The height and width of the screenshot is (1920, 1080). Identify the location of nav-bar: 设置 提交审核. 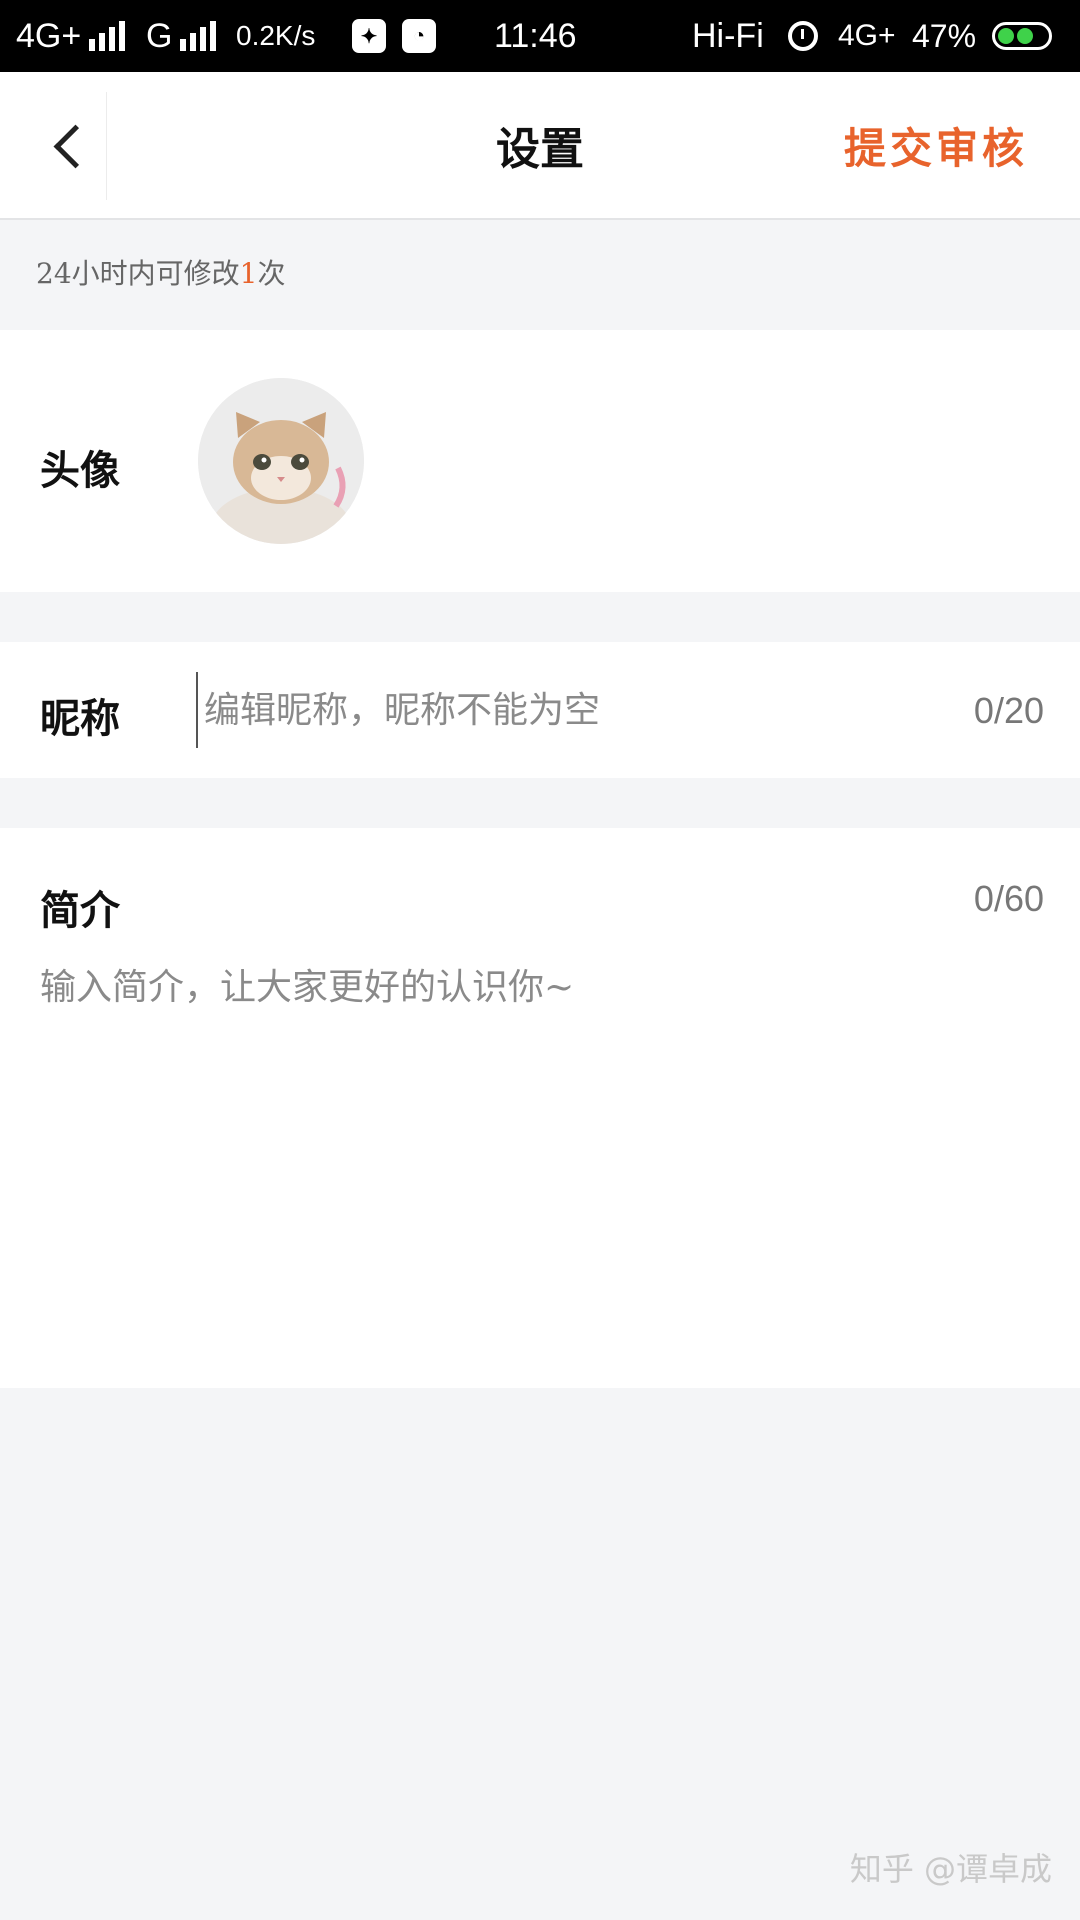
(540, 146).